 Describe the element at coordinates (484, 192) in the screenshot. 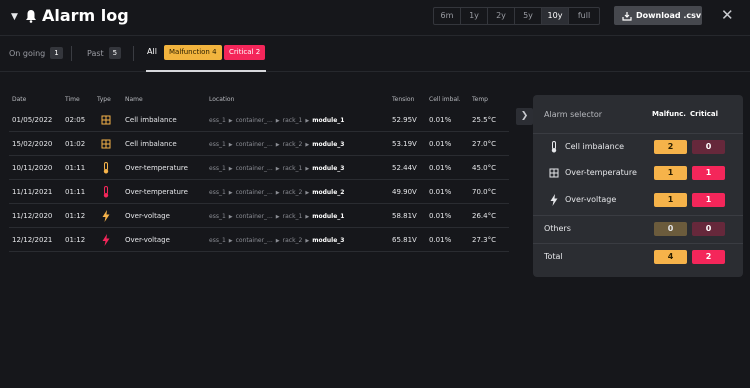

I see `cell-temp: 70.0°C` at that location.